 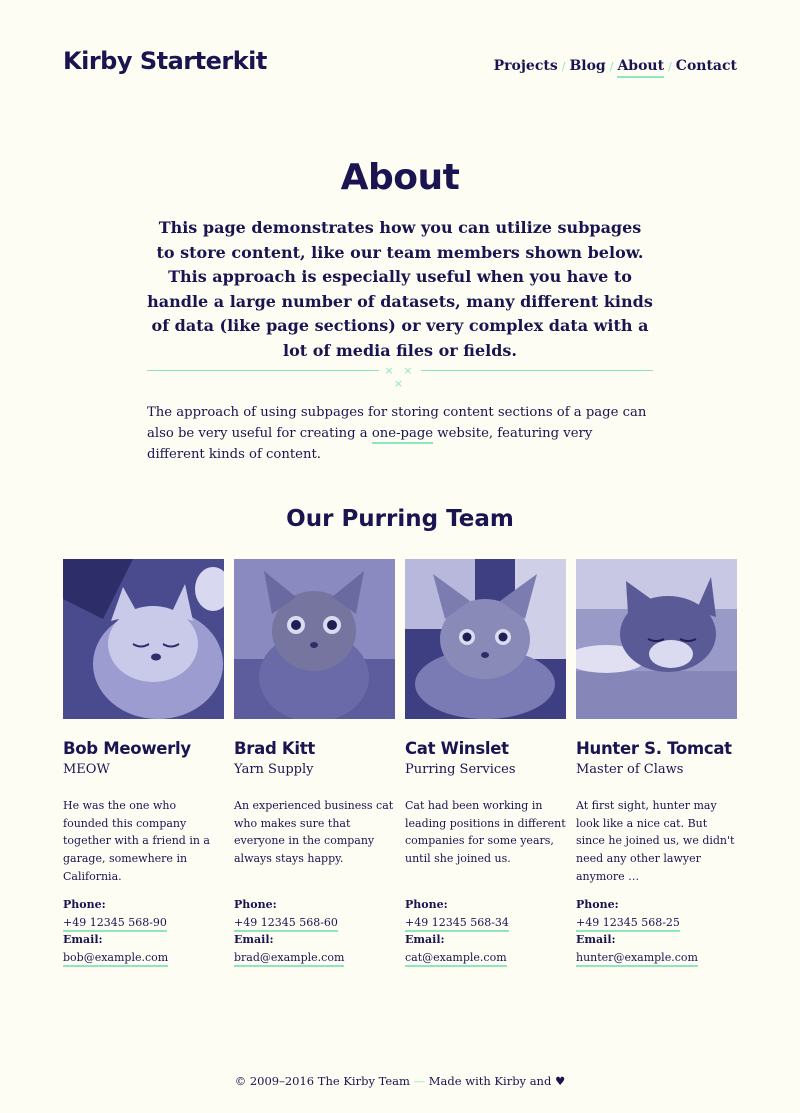 What do you see at coordinates (400, 177) in the screenshot?
I see `page-title: About` at bounding box center [400, 177].